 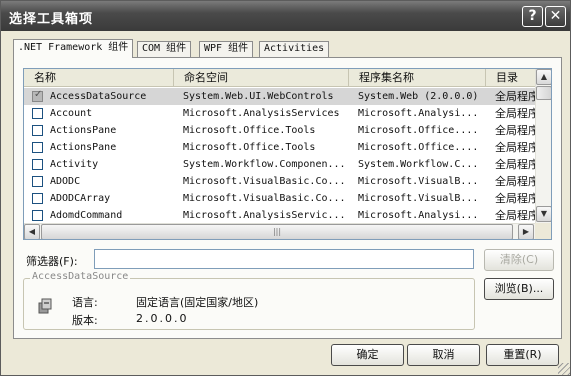 I want to click on column-header-name: 名称, so click(x=99, y=78).